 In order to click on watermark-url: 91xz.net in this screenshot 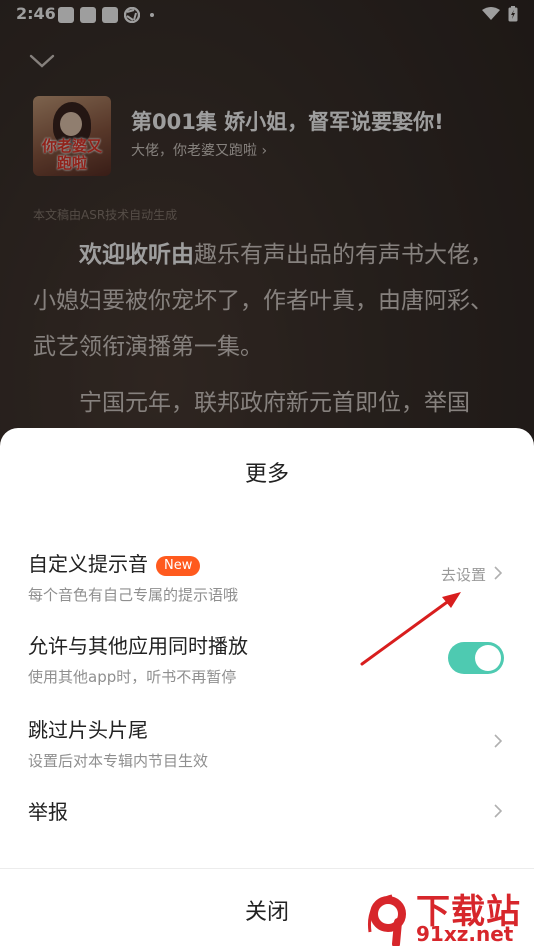, I will do `click(465, 934)`.